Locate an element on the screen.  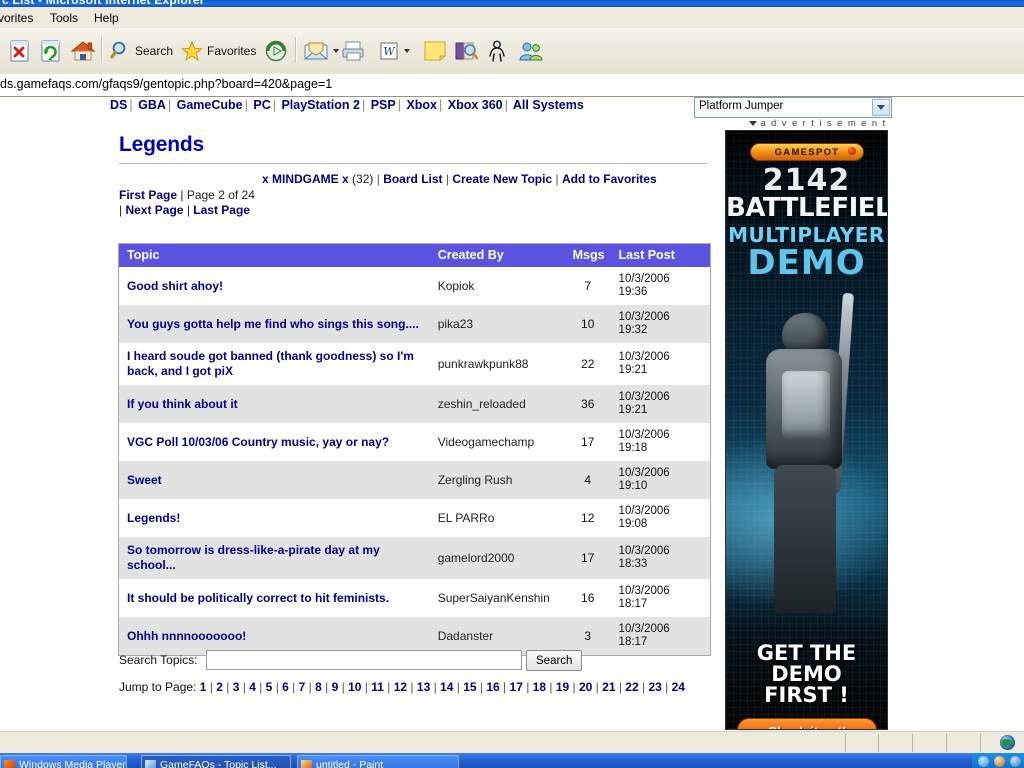
column-header-topic: Topic is located at coordinates (274, 255).